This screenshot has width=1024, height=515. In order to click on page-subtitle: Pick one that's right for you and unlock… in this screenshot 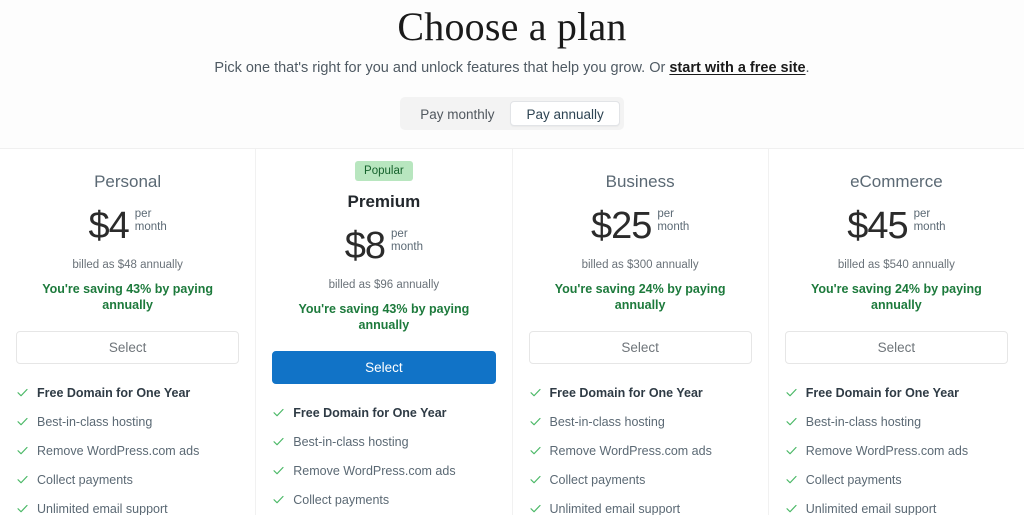, I will do `click(512, 68)`.